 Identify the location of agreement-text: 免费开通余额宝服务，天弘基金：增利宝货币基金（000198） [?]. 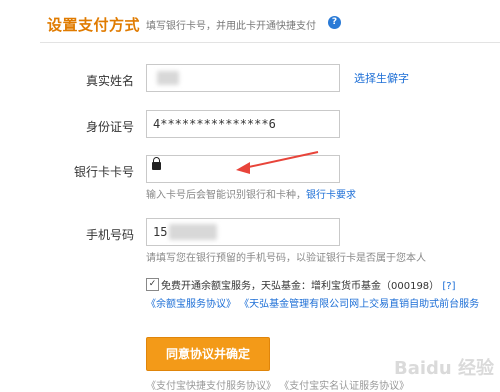
(308, 284).